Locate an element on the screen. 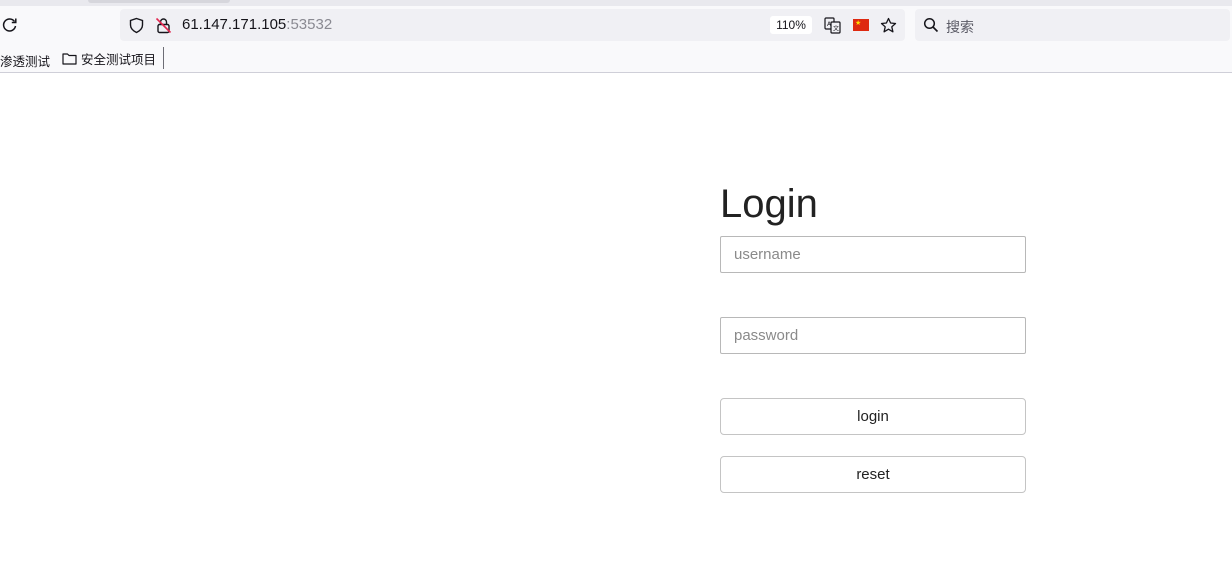 The height and width of the screenshot is (572, 1232). navigation-toolbar: 61.147.171.105:53532 110% A 文 ★ 搜索 is located at coordinates (616, 25).